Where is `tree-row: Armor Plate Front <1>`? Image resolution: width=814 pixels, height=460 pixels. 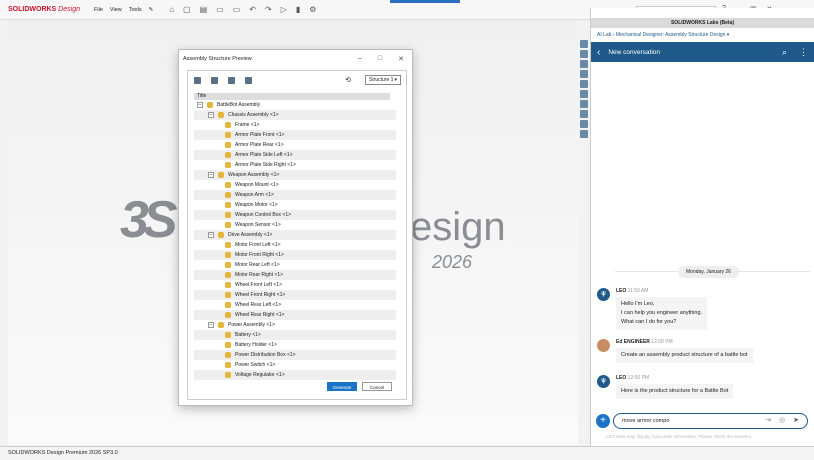
tree-row: Armor Plate Front <1> is located at coordinates (295, 135).